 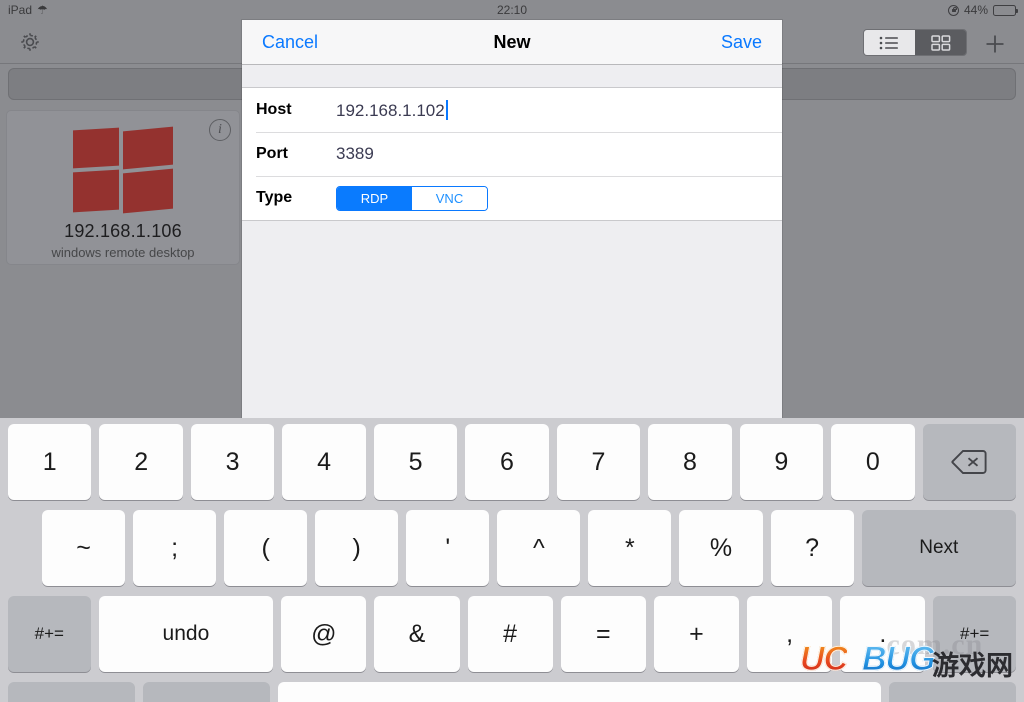 I want to click on undo-key: undo, so click(x=186, y=634).